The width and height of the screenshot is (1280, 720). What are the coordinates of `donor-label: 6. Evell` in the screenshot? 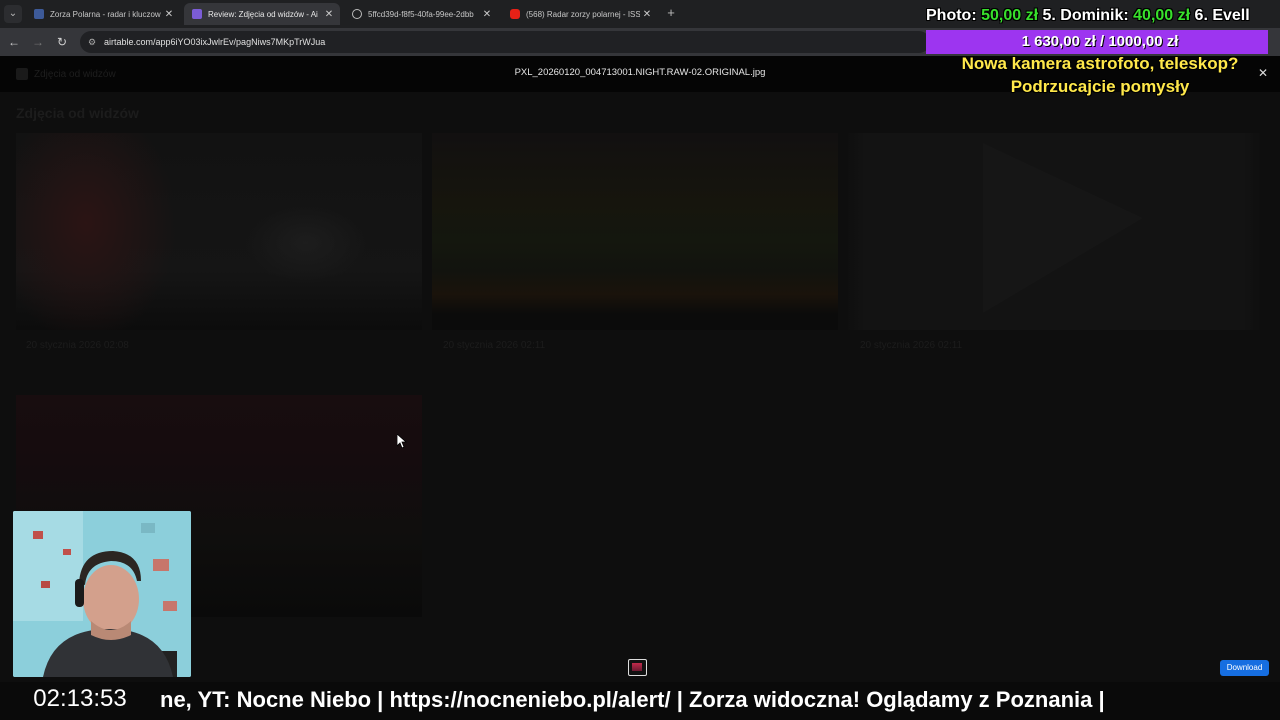 It's located at (1220, 15).